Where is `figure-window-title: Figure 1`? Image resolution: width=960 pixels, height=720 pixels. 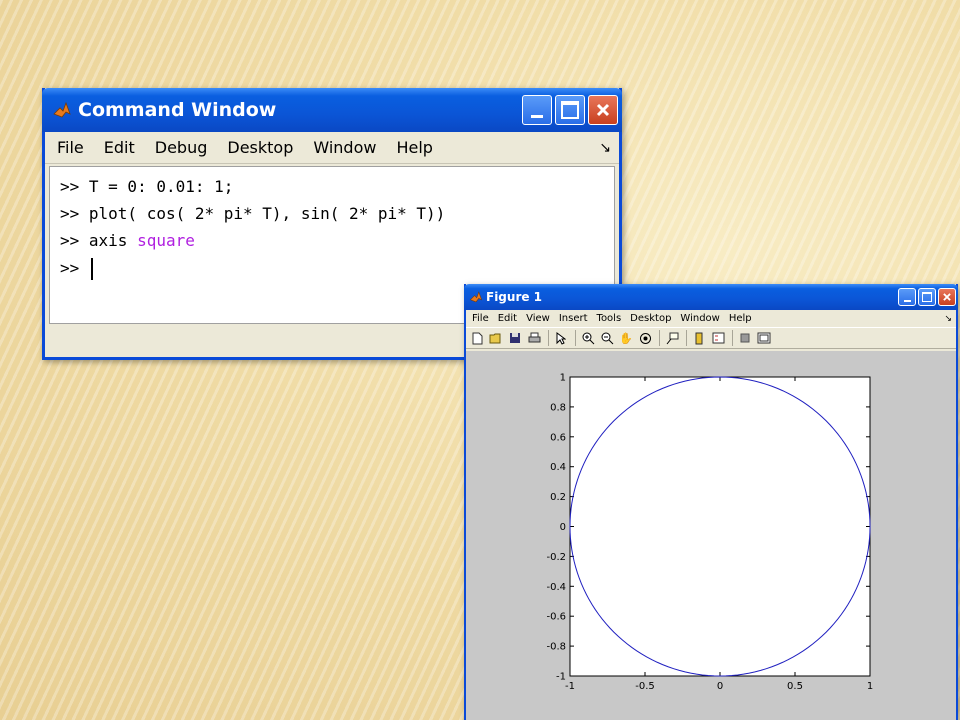
figure-window-title: Figure 1 is located at coordinates (514, 297).